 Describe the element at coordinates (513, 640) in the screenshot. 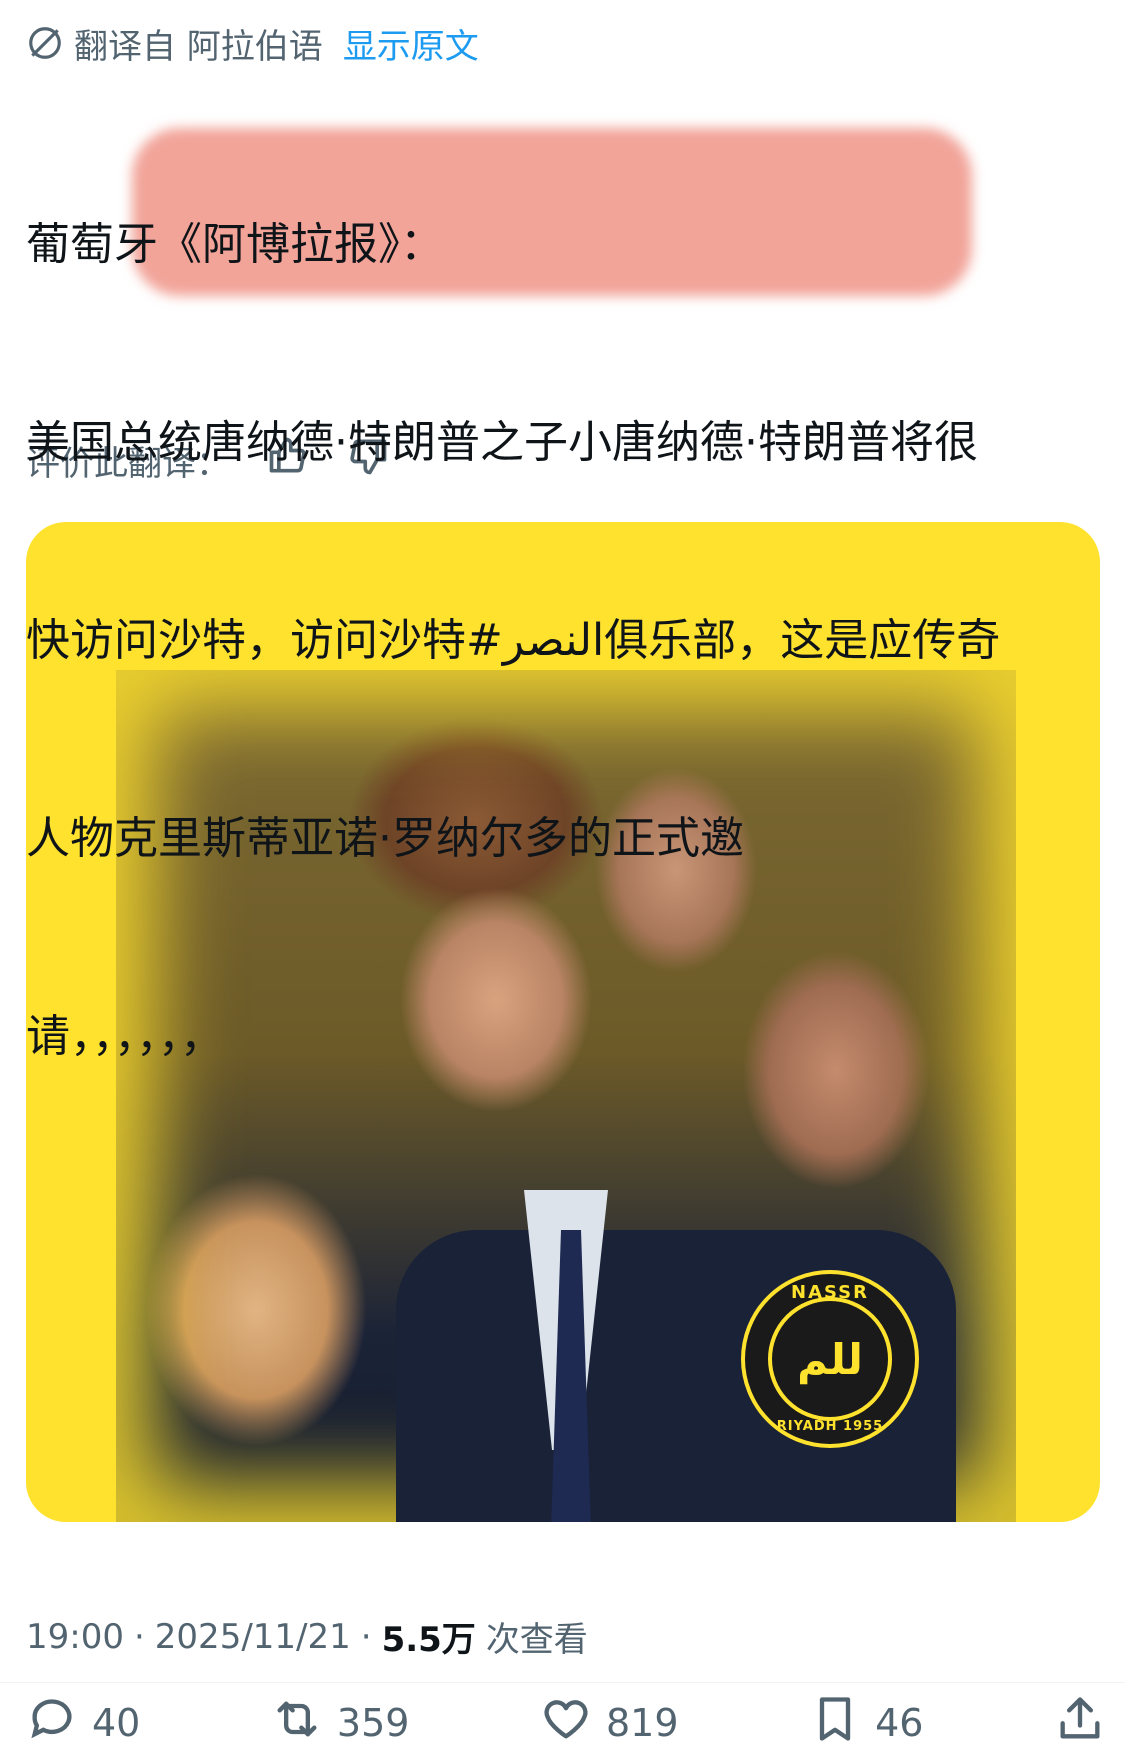

I see `tweet-line: 快访问沙特，访问沙特#النصر俱乐部，这是应传奇` at that location.